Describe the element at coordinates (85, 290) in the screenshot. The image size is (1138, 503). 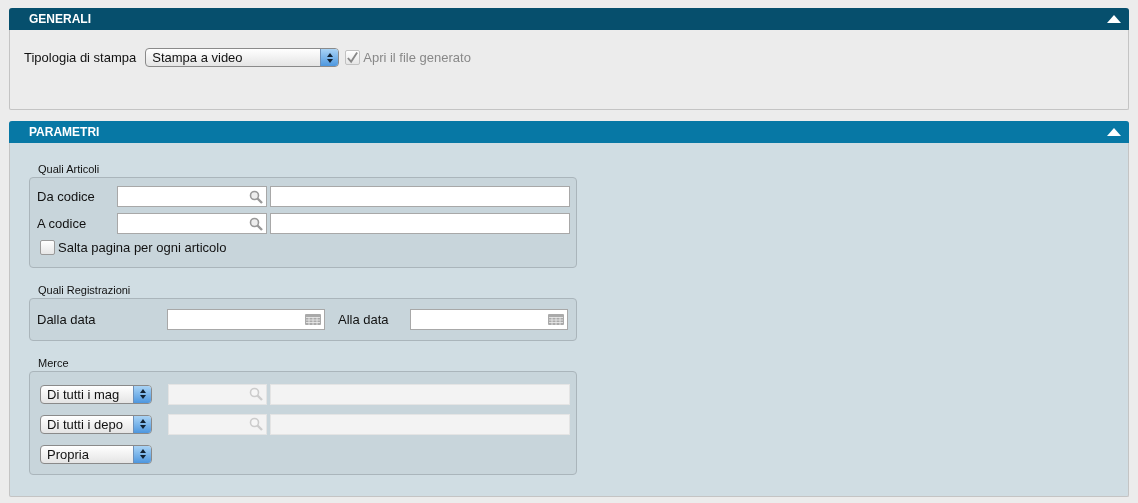
I see `group-title: Quali Registrazioni` at that location.